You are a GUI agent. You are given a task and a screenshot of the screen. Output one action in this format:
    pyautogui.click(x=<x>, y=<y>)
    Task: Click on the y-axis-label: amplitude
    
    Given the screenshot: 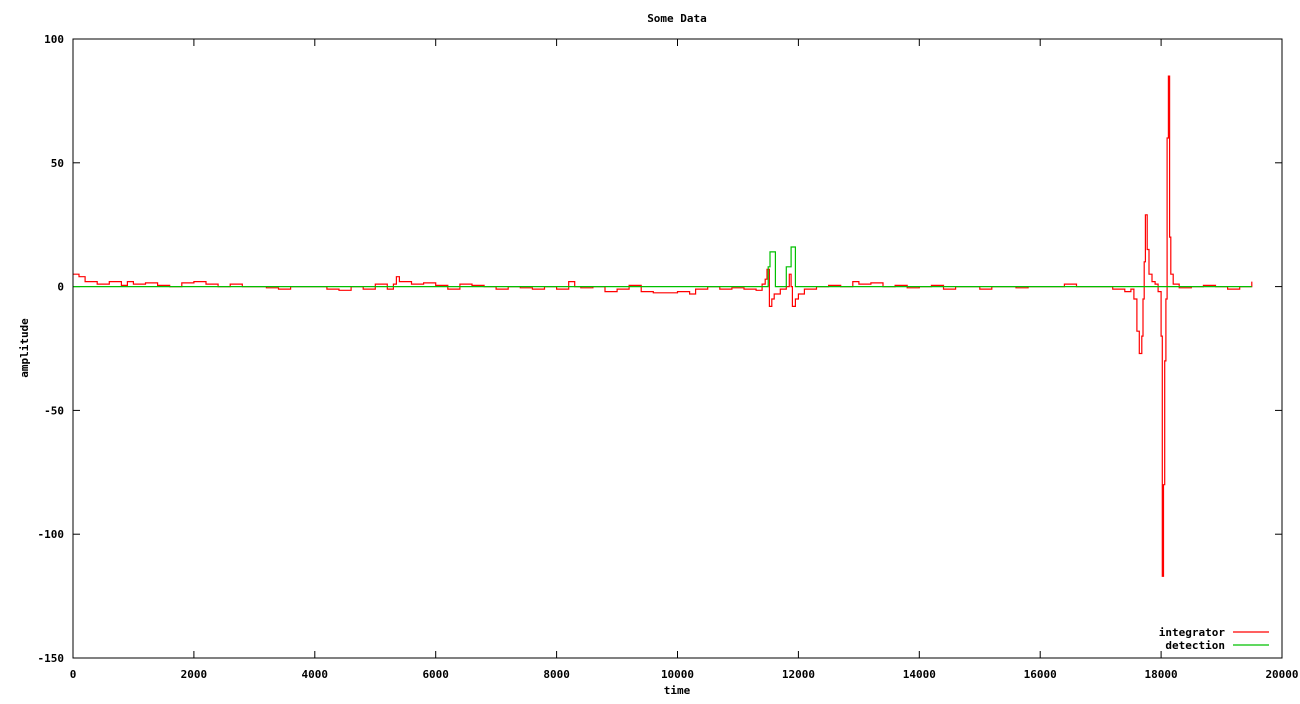 What is the action you would take?
    pyautogui.click(x=24, y=348)
    